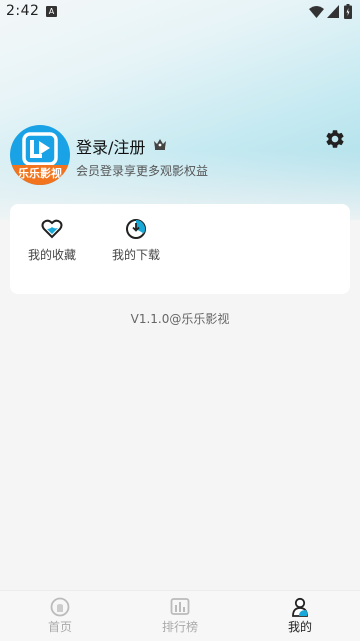 The width and height of the screenshot is (360, 641). I want to click on quick-actions-card: 我的收藏 我的下载, so click(180, 249).